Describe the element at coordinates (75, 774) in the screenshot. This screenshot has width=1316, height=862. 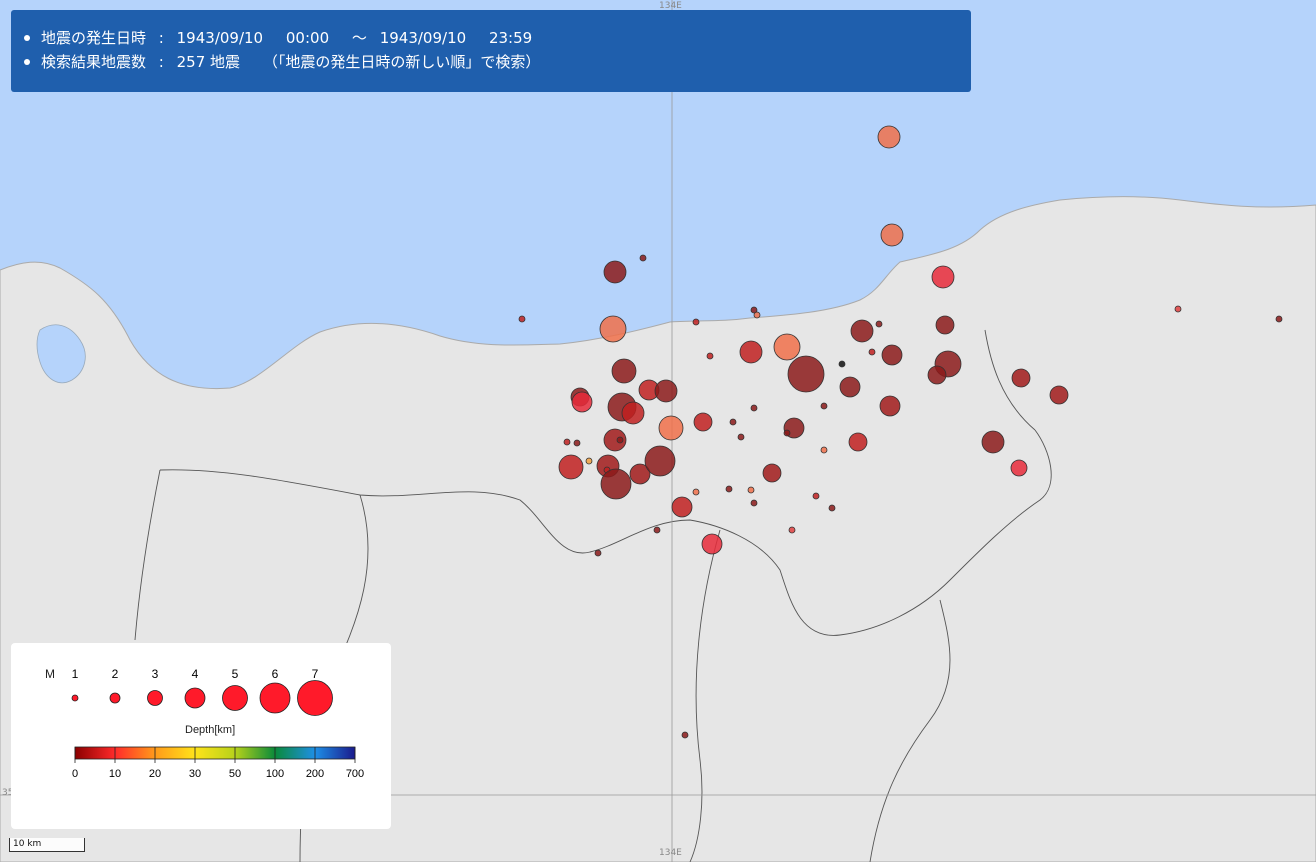
I see `depth-tick-0: 0` at that location.